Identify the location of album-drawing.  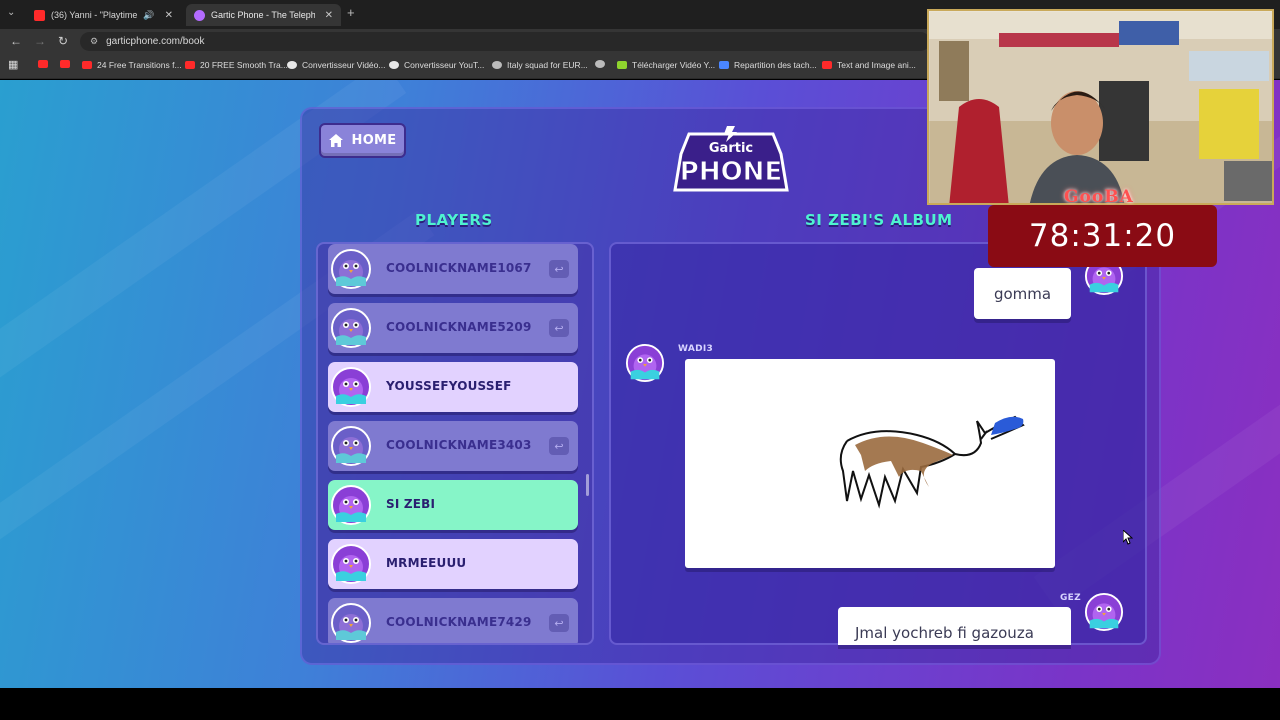
(870, 463).